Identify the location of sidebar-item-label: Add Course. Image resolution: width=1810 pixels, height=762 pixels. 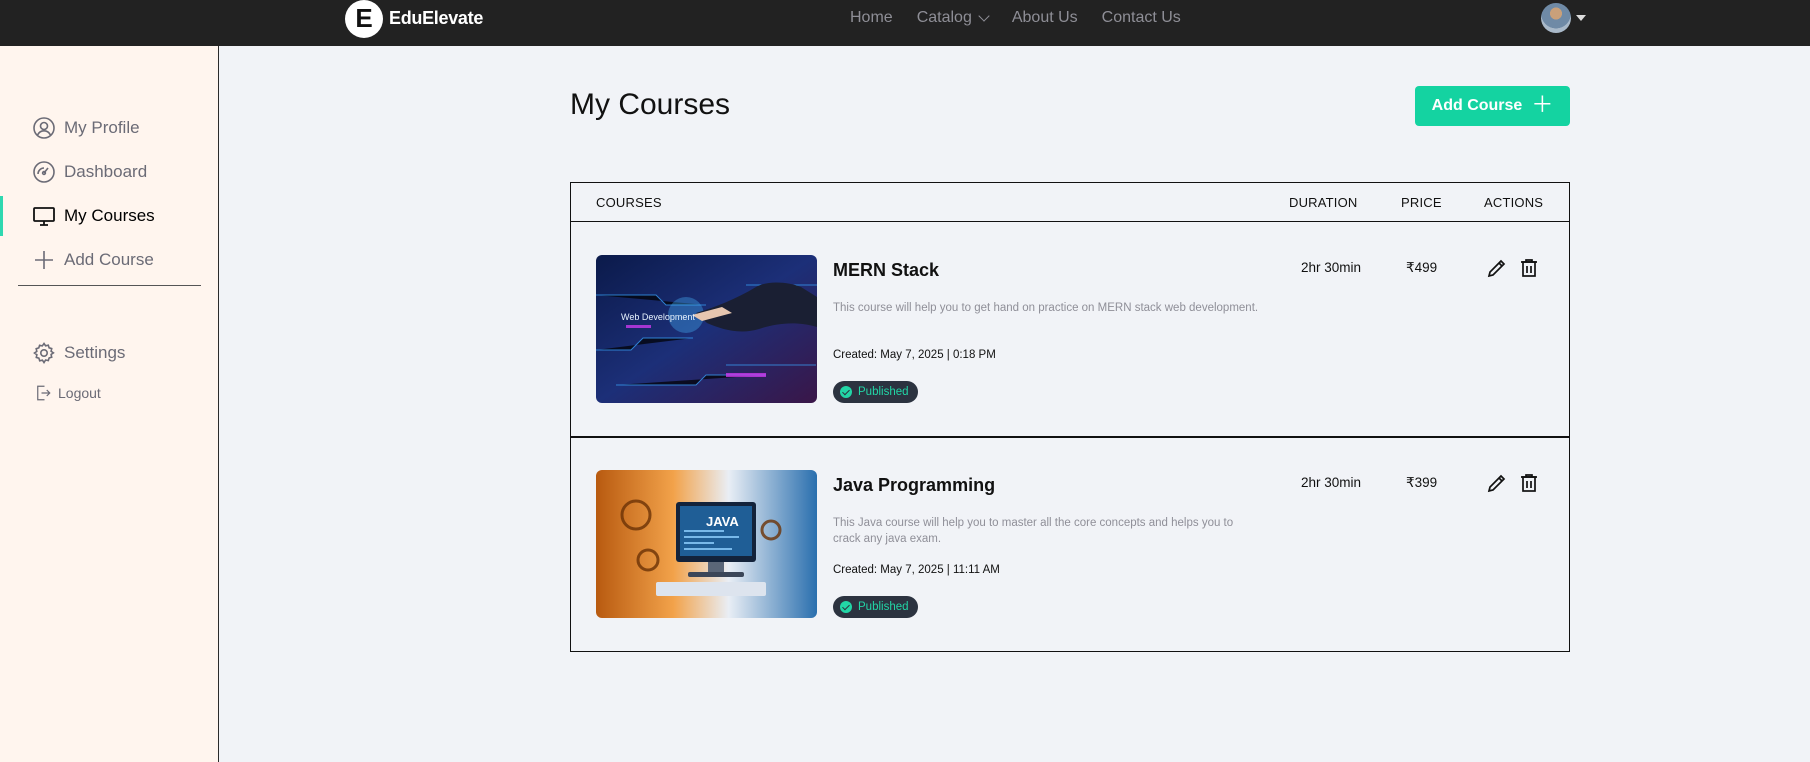
(109, 259).